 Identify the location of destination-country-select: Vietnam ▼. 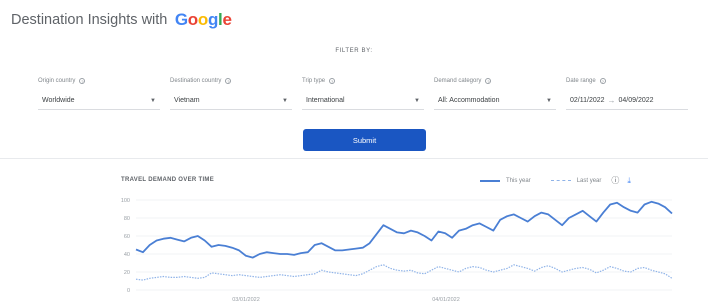
(231, 101).